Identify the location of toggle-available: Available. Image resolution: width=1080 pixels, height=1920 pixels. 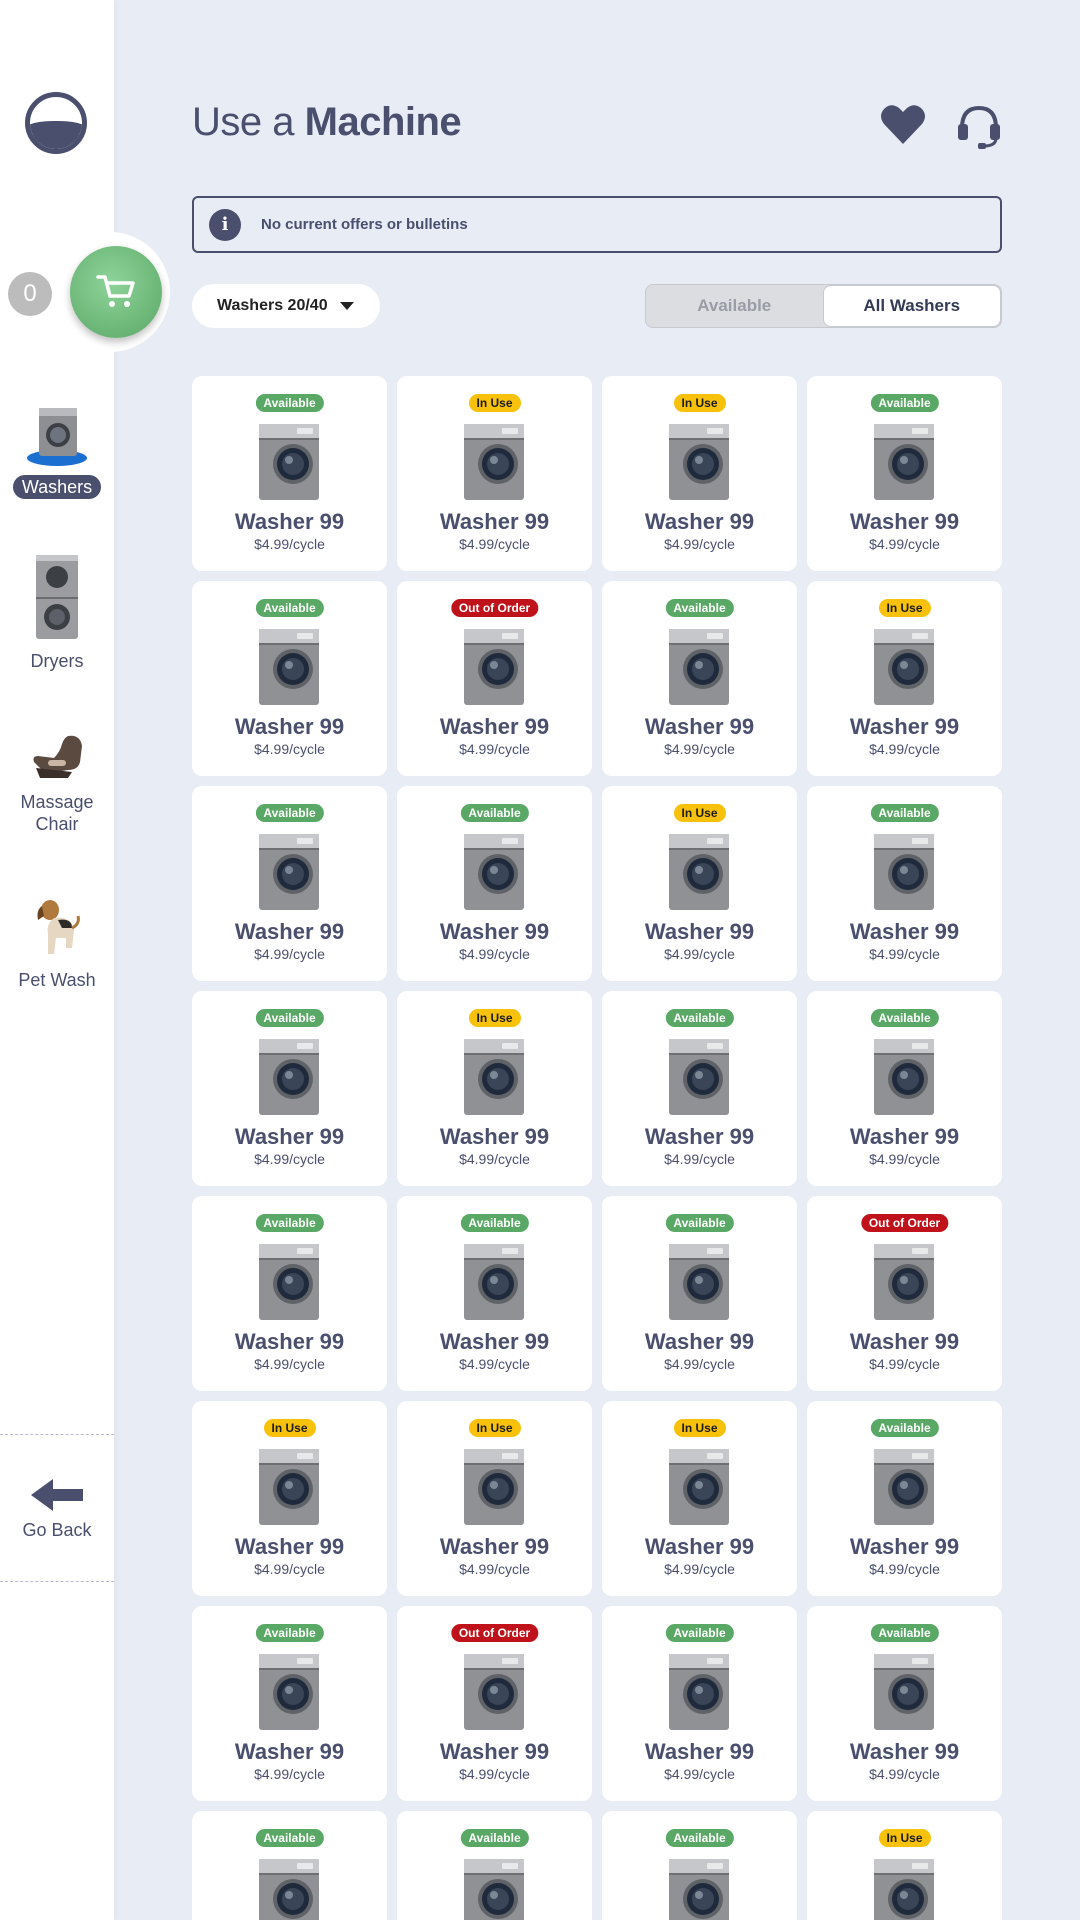
(734, 306).